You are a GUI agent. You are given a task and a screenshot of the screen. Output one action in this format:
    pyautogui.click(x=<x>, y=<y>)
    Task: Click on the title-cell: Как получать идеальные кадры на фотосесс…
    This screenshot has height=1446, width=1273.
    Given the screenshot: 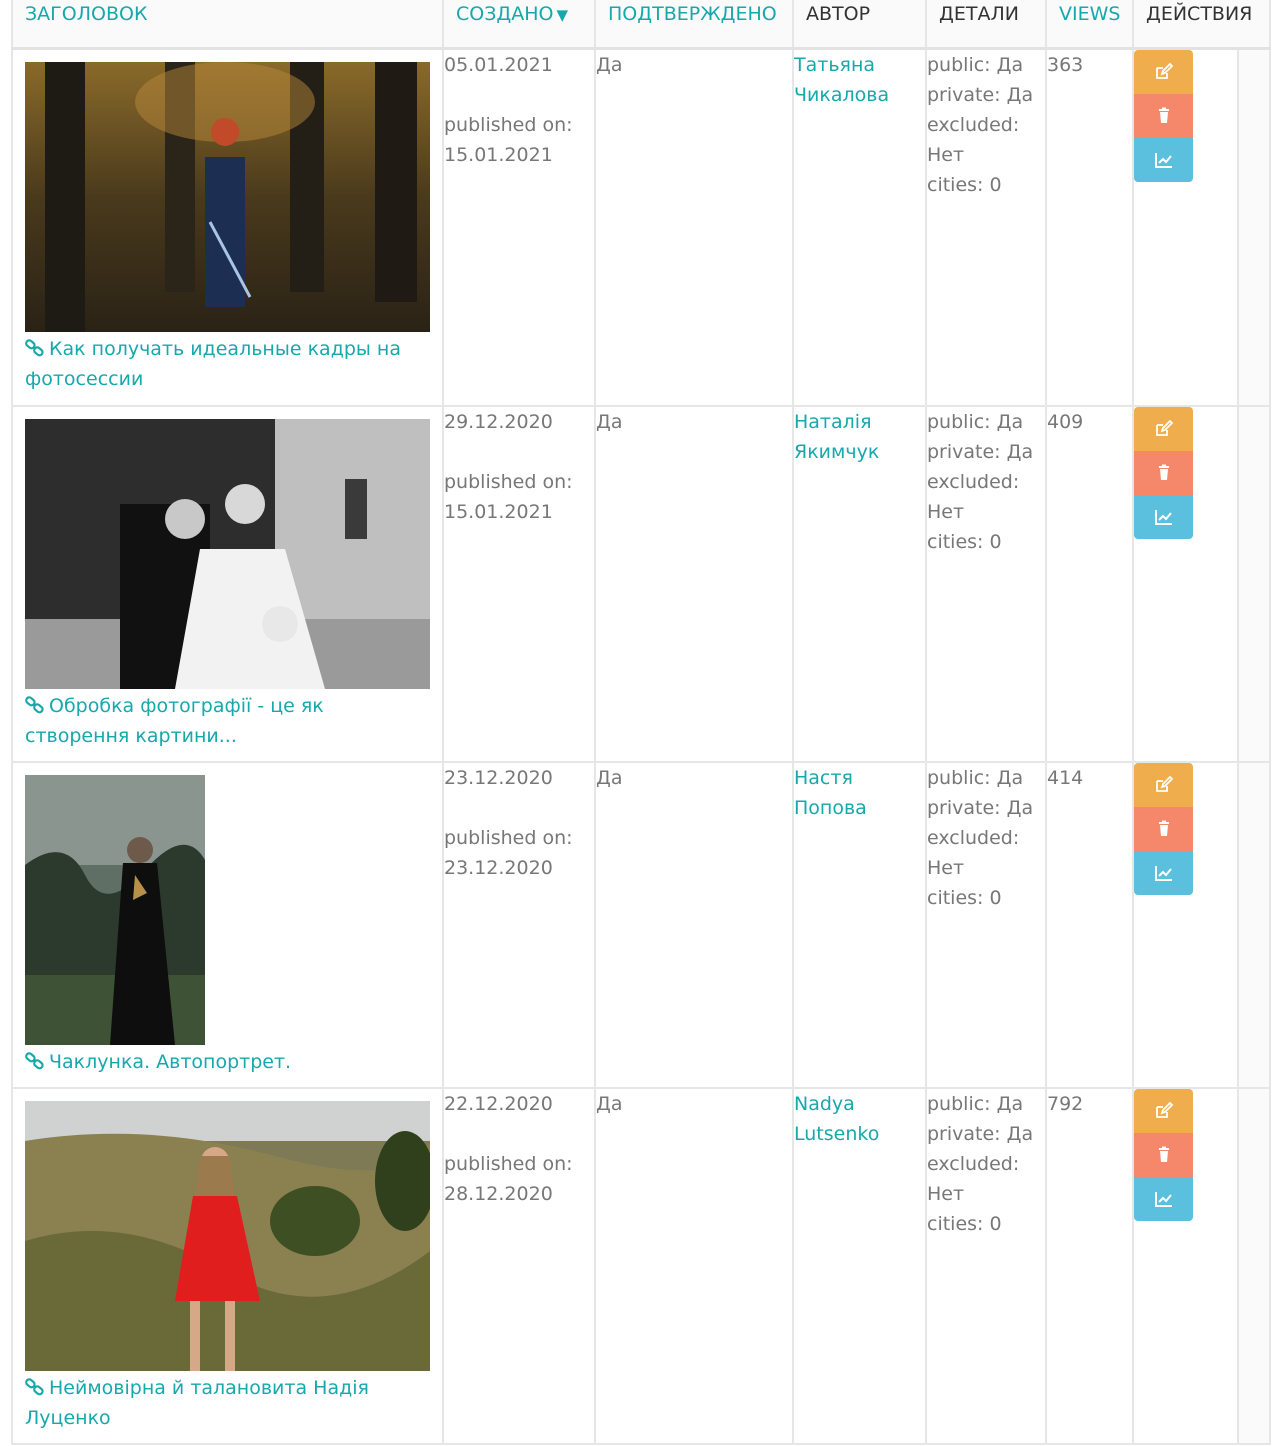 What is the action you would take?
    pyautogui.click(x=227, y=227)
    